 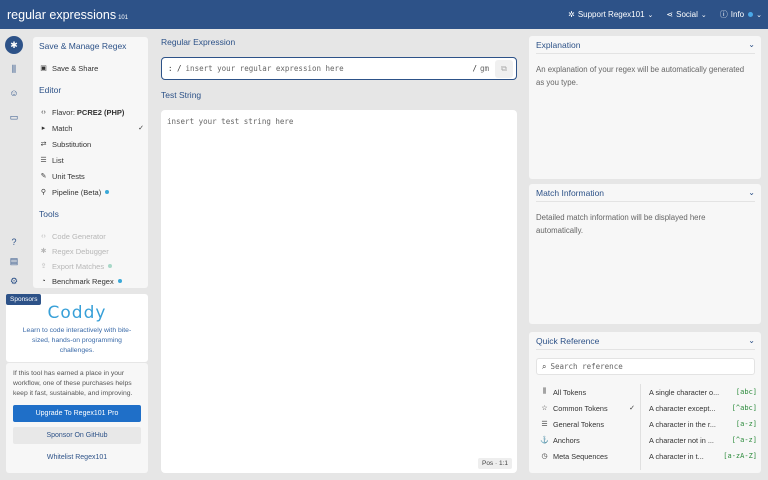 I want to click on support-label: Support Regex101, so click(x=611, y=14).